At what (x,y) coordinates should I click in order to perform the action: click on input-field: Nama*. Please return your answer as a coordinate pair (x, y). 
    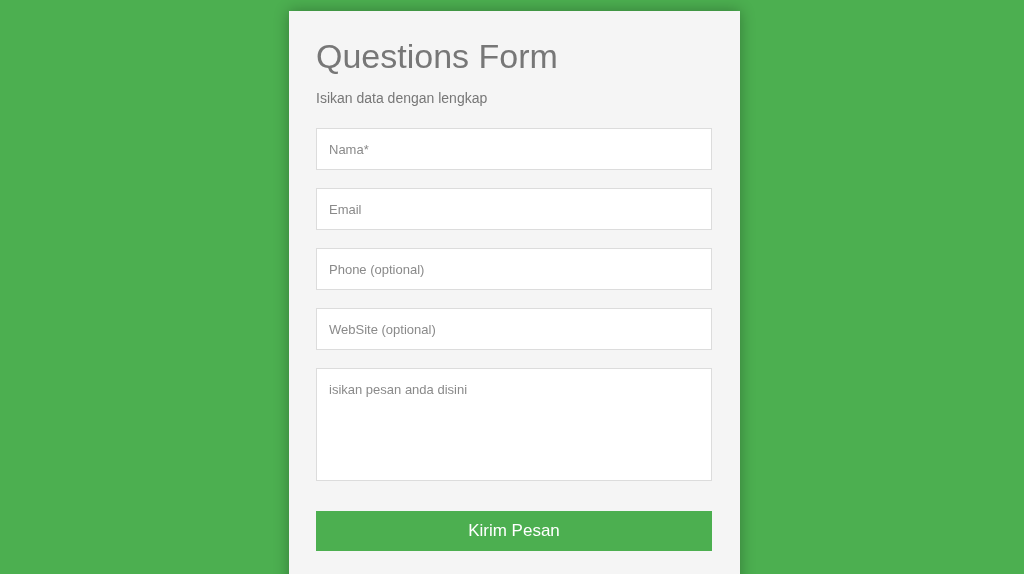
    Looking at the image, I should click on (514, 149).